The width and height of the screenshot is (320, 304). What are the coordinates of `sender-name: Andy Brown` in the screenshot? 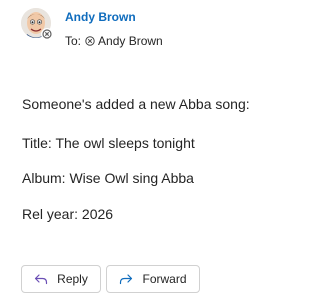 It's located at (100, 17).